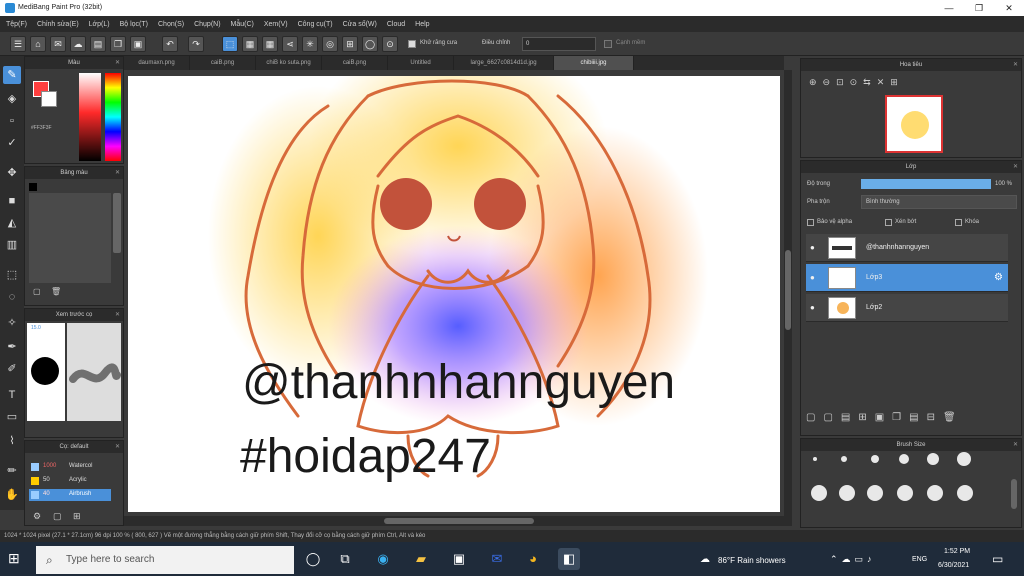 This screenshot has width=1024, height=576. What do you see at coordinates (705, 559) in the screenshot?
I see `weather-icon: ☁` at bounding box center [705, 559].